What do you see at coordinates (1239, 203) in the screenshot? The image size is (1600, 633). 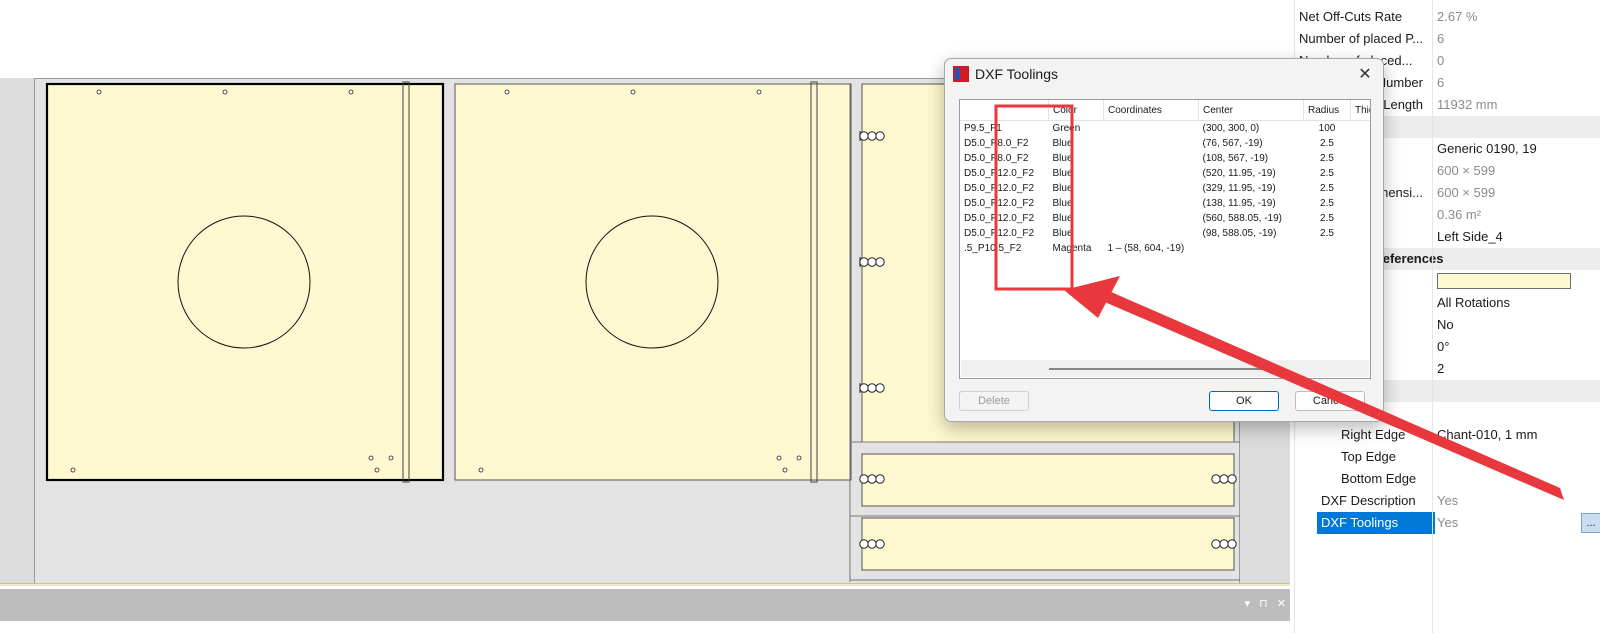 I see `table-cell-center: (138, 11.95, -19)` at bounding box center [1239, 203].